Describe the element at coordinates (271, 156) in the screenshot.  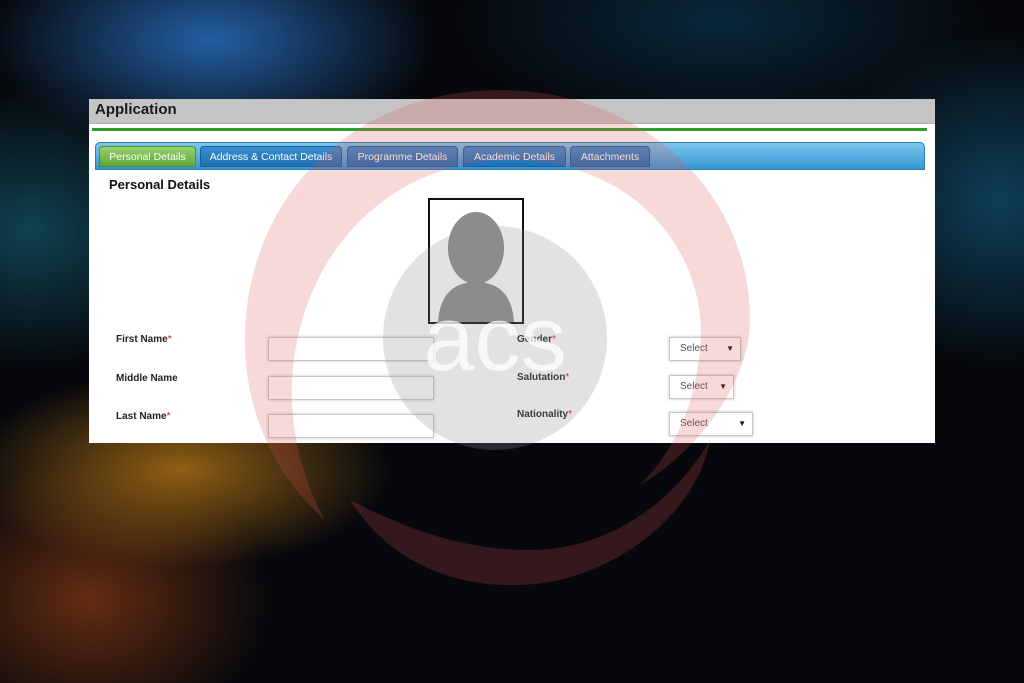
I see `tab-address-contact-details: Address & Contact Details` at that location.